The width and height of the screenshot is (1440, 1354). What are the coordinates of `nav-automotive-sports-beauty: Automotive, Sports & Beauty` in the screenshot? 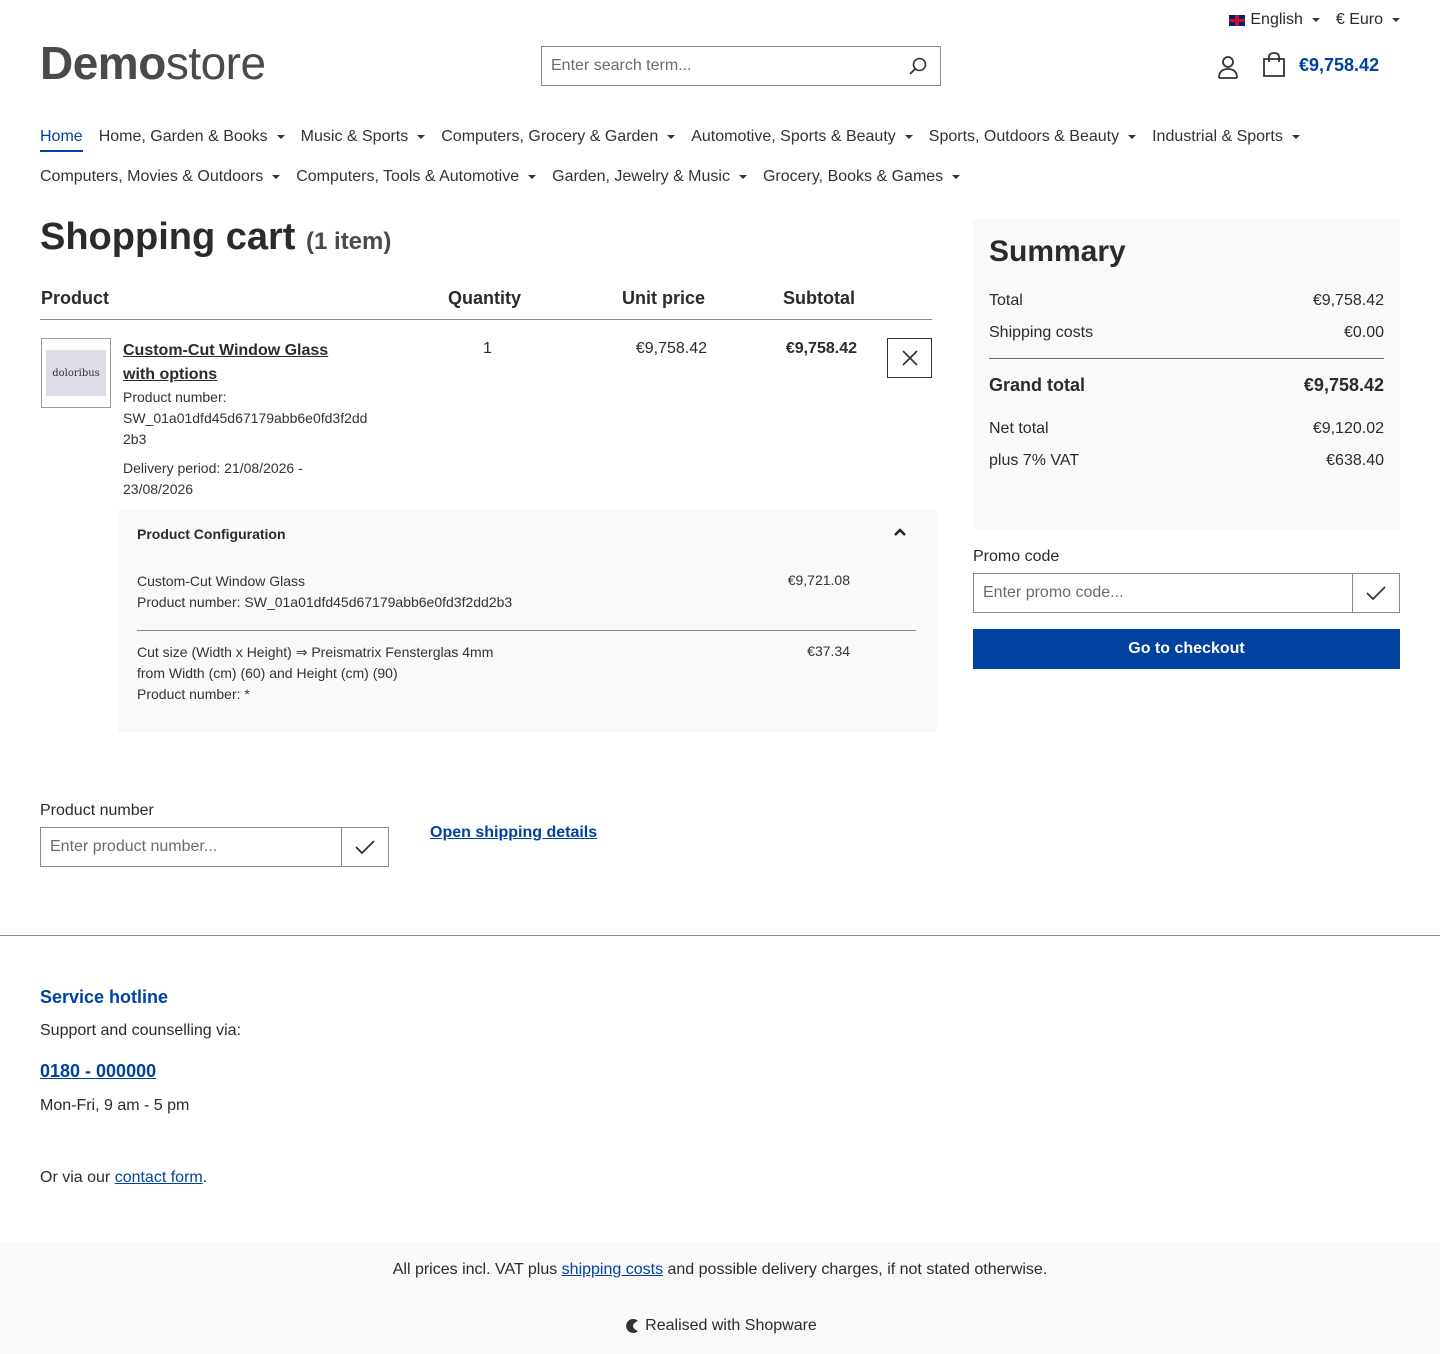 It's located at (802, 138).